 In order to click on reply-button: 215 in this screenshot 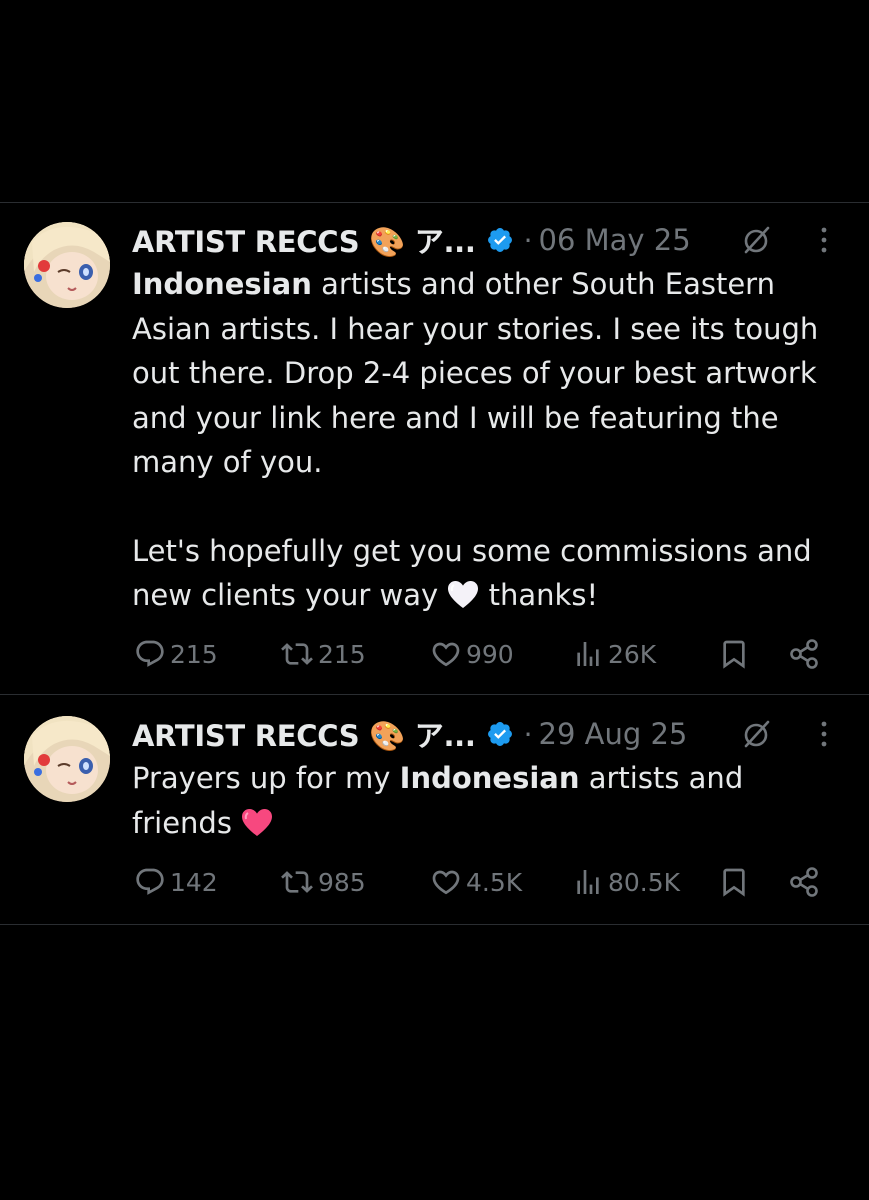, I will do `click(176, 654)`.